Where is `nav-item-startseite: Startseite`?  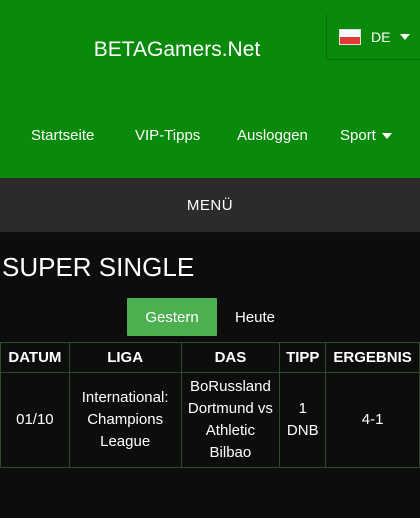
nav-item-startseite: Startseite is located at coordinates (62, 135).